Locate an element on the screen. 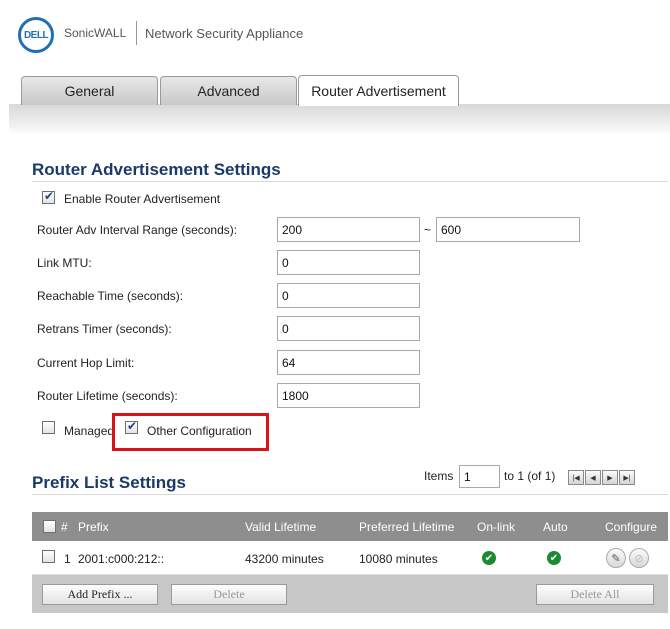 This screenshot has width=670, height=629. col-preferred-lifetime: Preferred Lifetime is located at coordinates (407, 527).